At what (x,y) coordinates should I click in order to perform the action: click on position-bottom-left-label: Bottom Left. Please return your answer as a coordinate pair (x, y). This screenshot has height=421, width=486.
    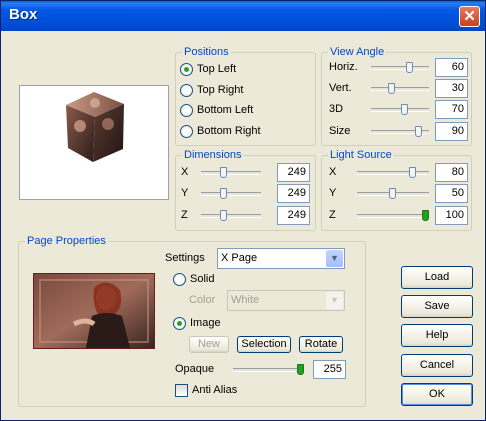
    Looking at the image, I should click on (225, 110).